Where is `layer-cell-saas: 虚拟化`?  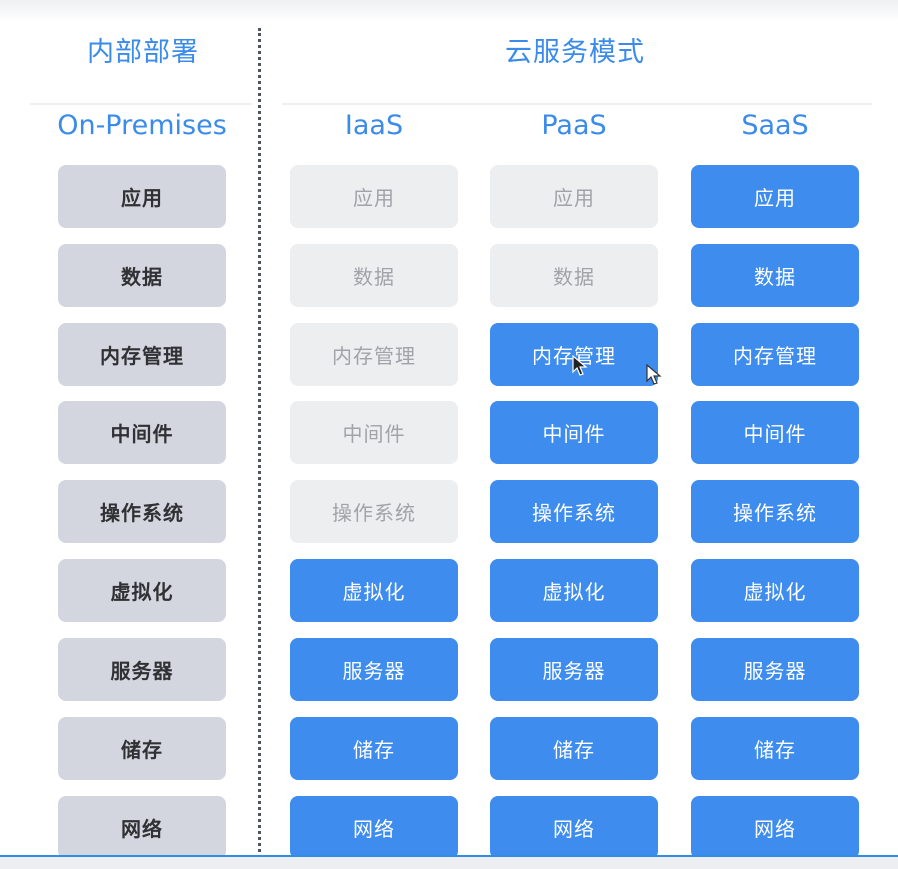 layer-cell-saas: 虚拟化 is located at coordinates (775, 590).